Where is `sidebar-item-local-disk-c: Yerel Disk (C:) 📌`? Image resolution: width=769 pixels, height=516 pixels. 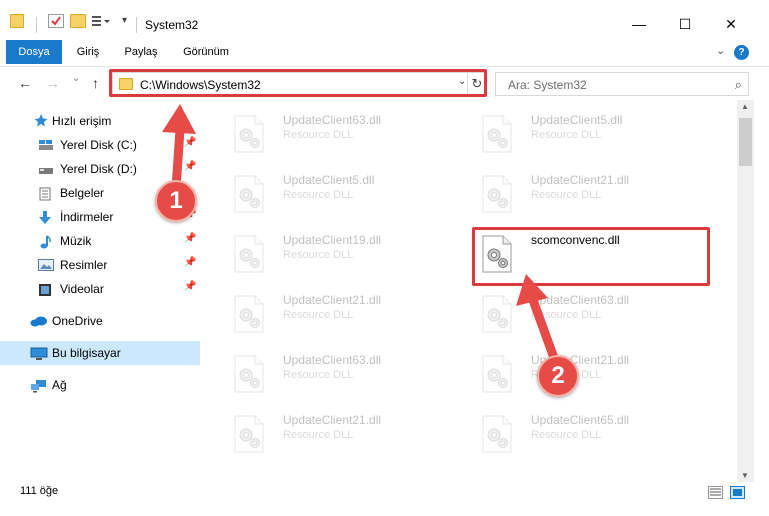
sidebar-item-local-disk-c: Yerel Disk (C:) 📌 is located at coordinates (100, 145).